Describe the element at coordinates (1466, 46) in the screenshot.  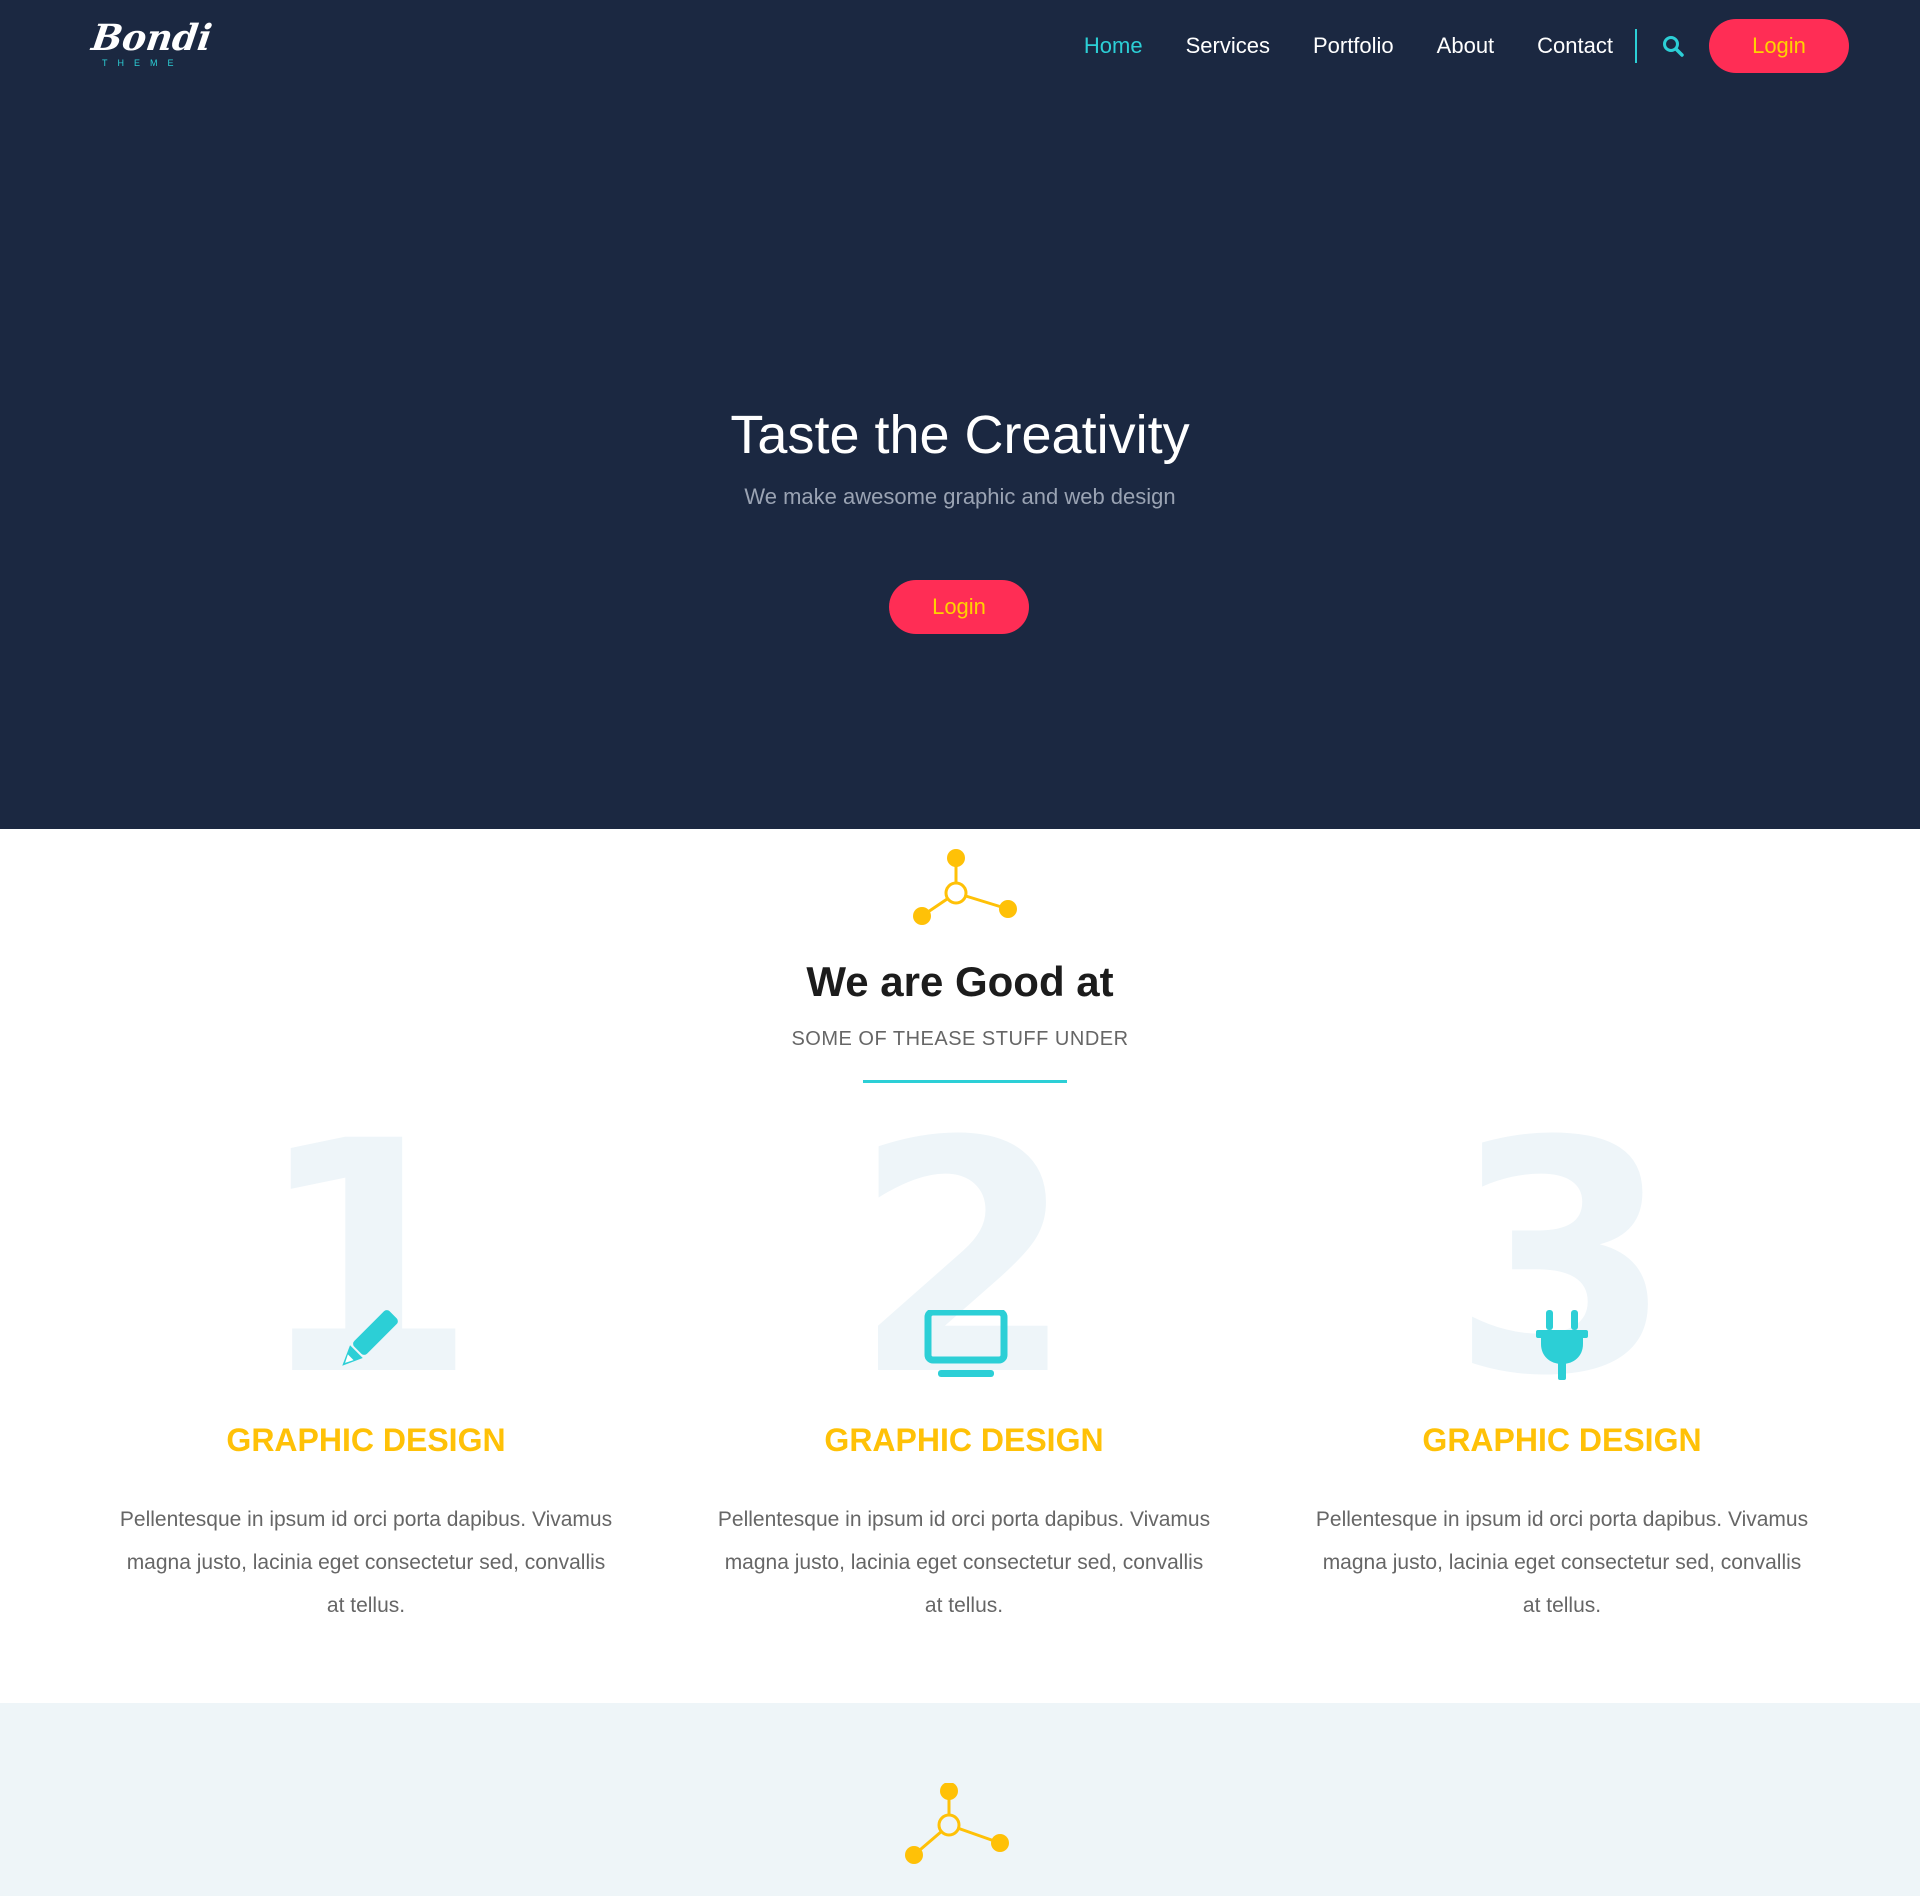
I see `nav-item-about: About` at that location.